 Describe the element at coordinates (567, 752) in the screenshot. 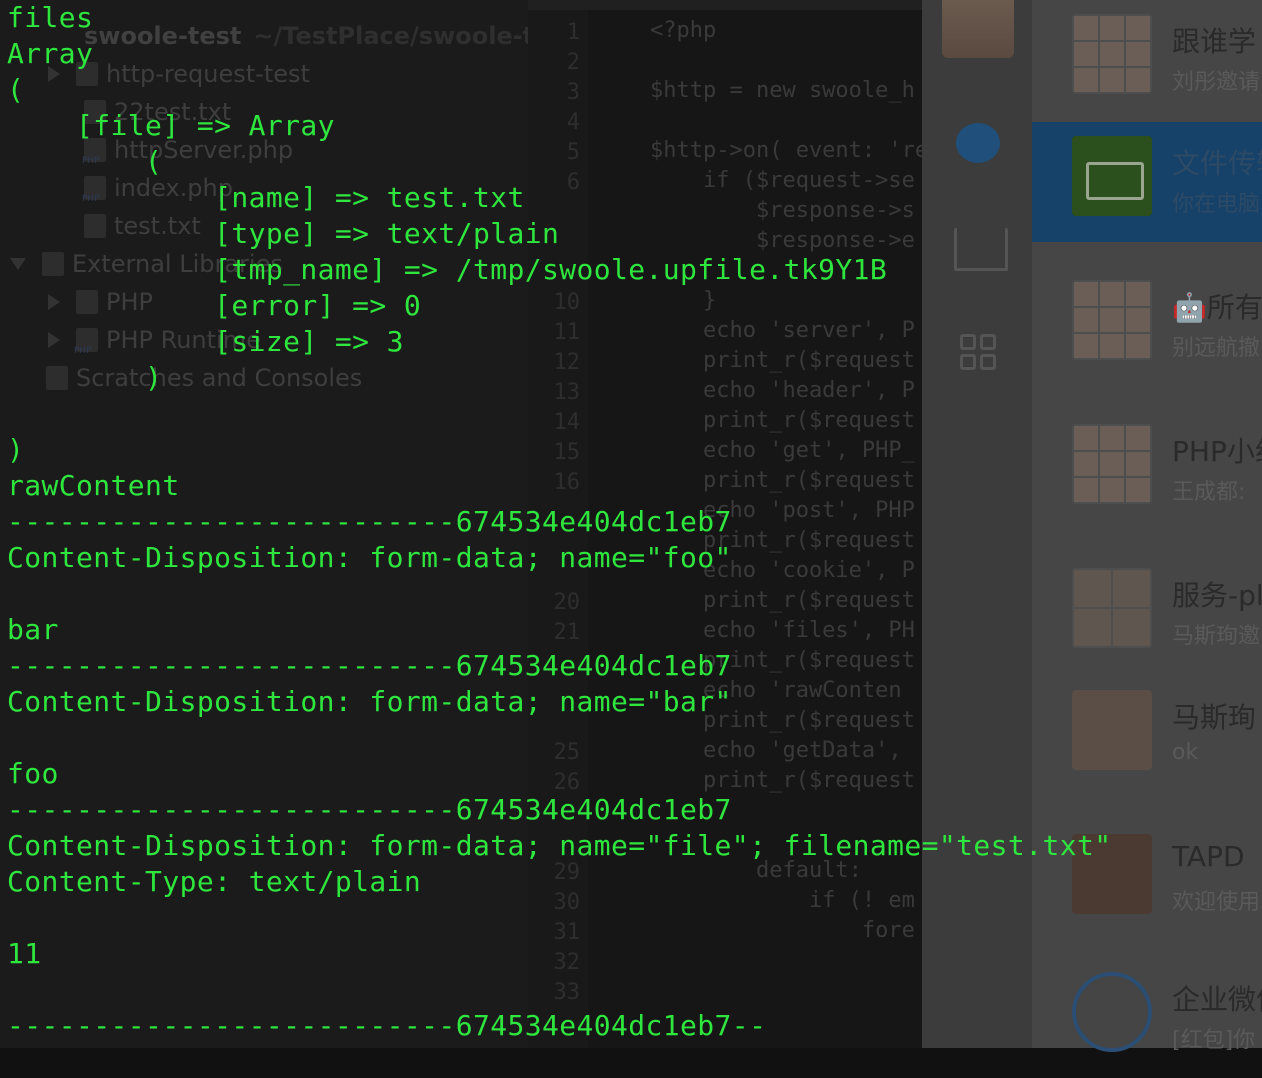

I see `line-number: 25` at that location.